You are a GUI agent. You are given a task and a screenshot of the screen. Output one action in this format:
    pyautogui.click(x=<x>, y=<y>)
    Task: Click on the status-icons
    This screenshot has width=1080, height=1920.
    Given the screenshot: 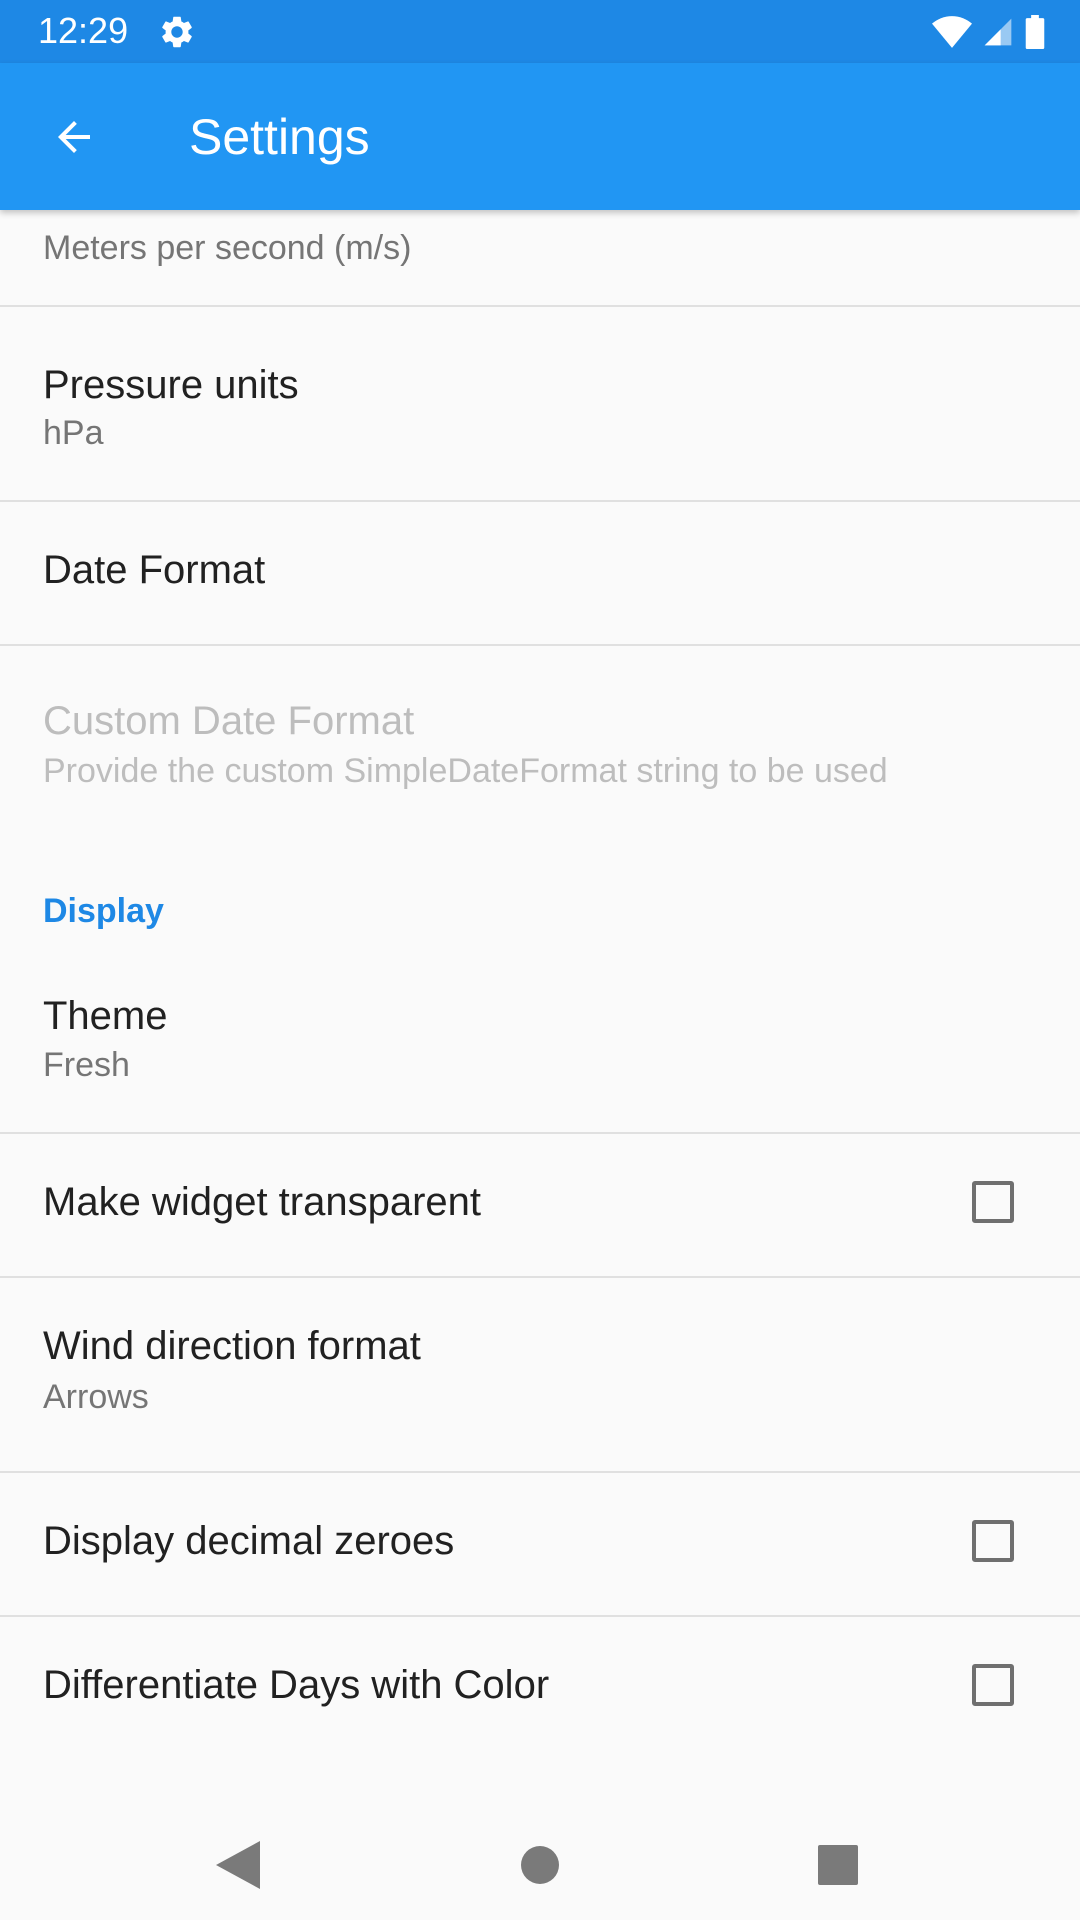 What is the action you would take?
    pyautogui.click(x=989, y=32)
    